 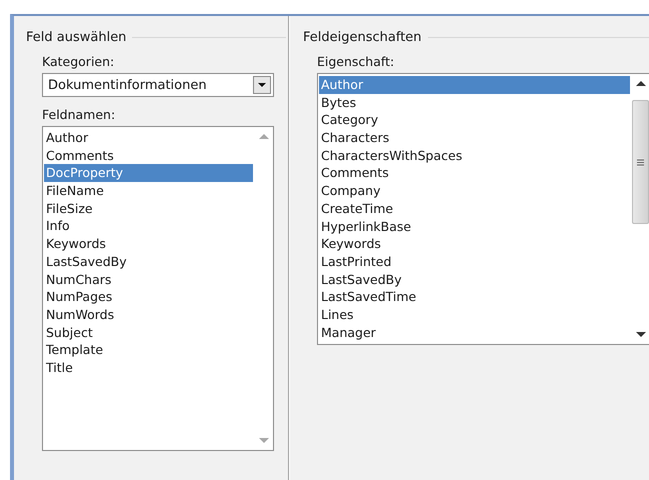 What do you see at coordinates (474, 120) in the screenshot?
I see `list-item: Category` at bounding box center [474, 120].